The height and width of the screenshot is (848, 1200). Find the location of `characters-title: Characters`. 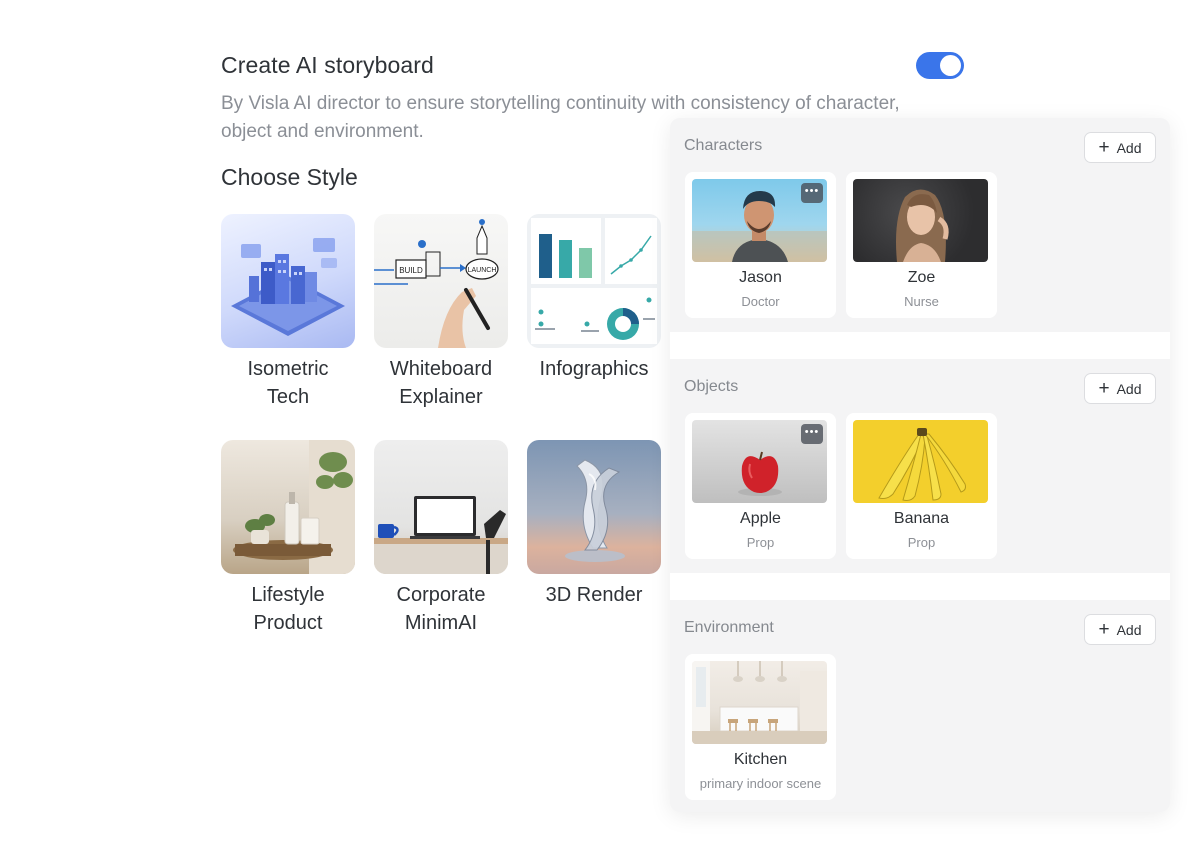

characters-title: Characters is located at coordinates (723, 145).